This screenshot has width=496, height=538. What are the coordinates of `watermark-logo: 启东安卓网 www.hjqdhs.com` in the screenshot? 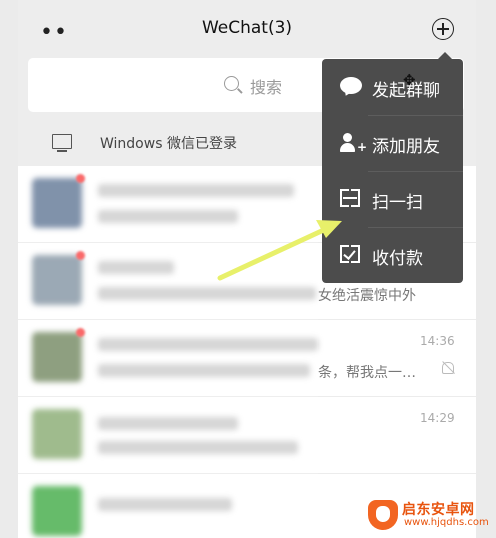 It's located at (430, 516).